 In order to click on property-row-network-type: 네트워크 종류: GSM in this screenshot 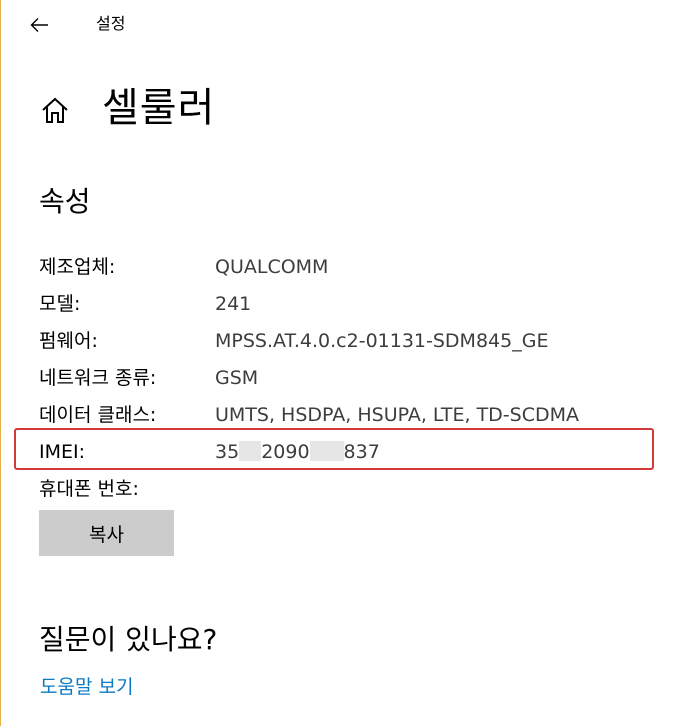, I will do `click(359, 378)`.